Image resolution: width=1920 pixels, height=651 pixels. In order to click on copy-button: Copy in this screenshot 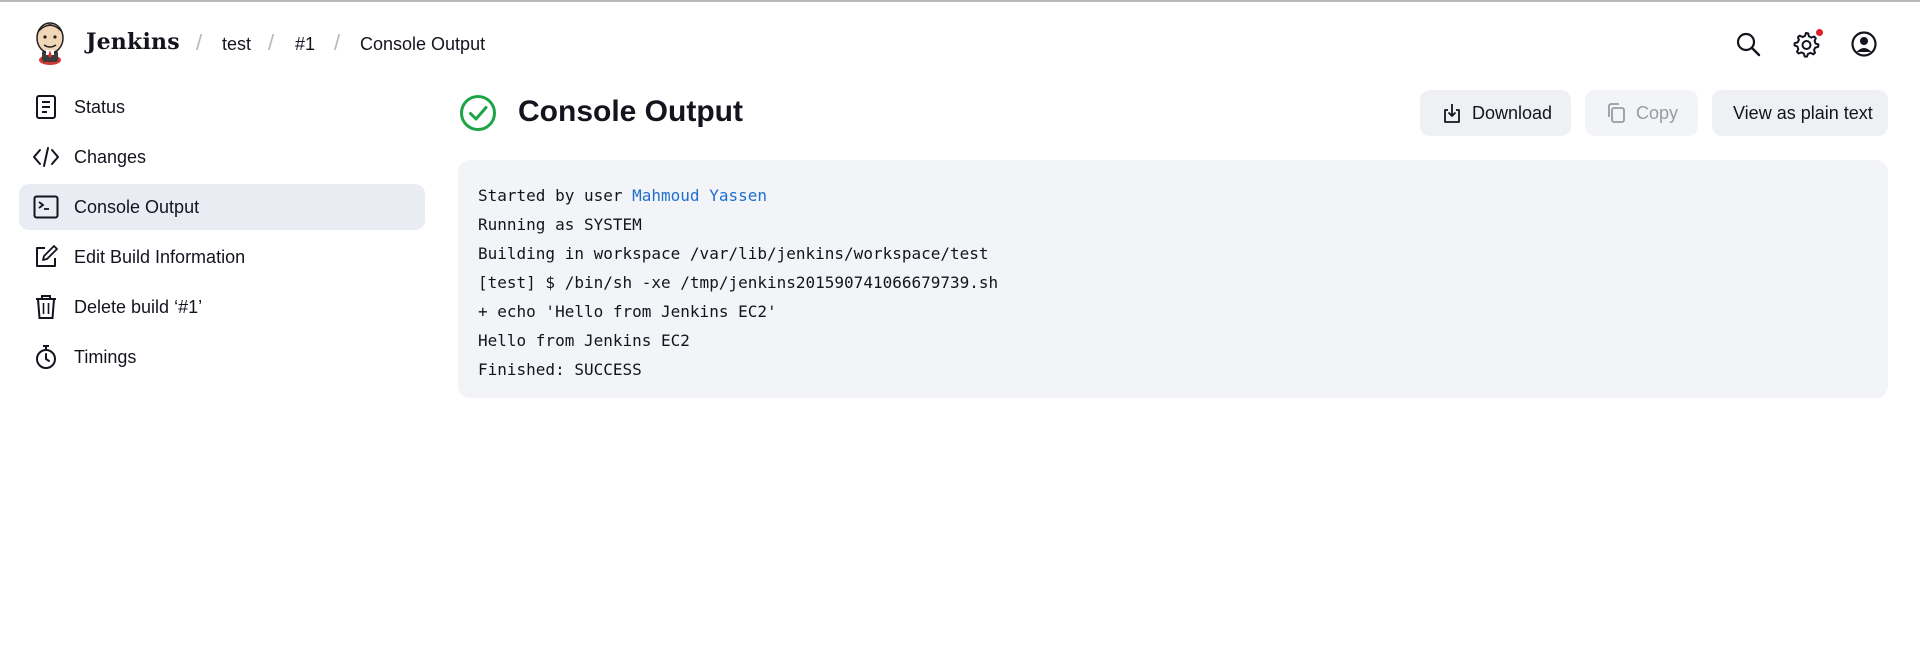, I will do `click(1641, 113)`.